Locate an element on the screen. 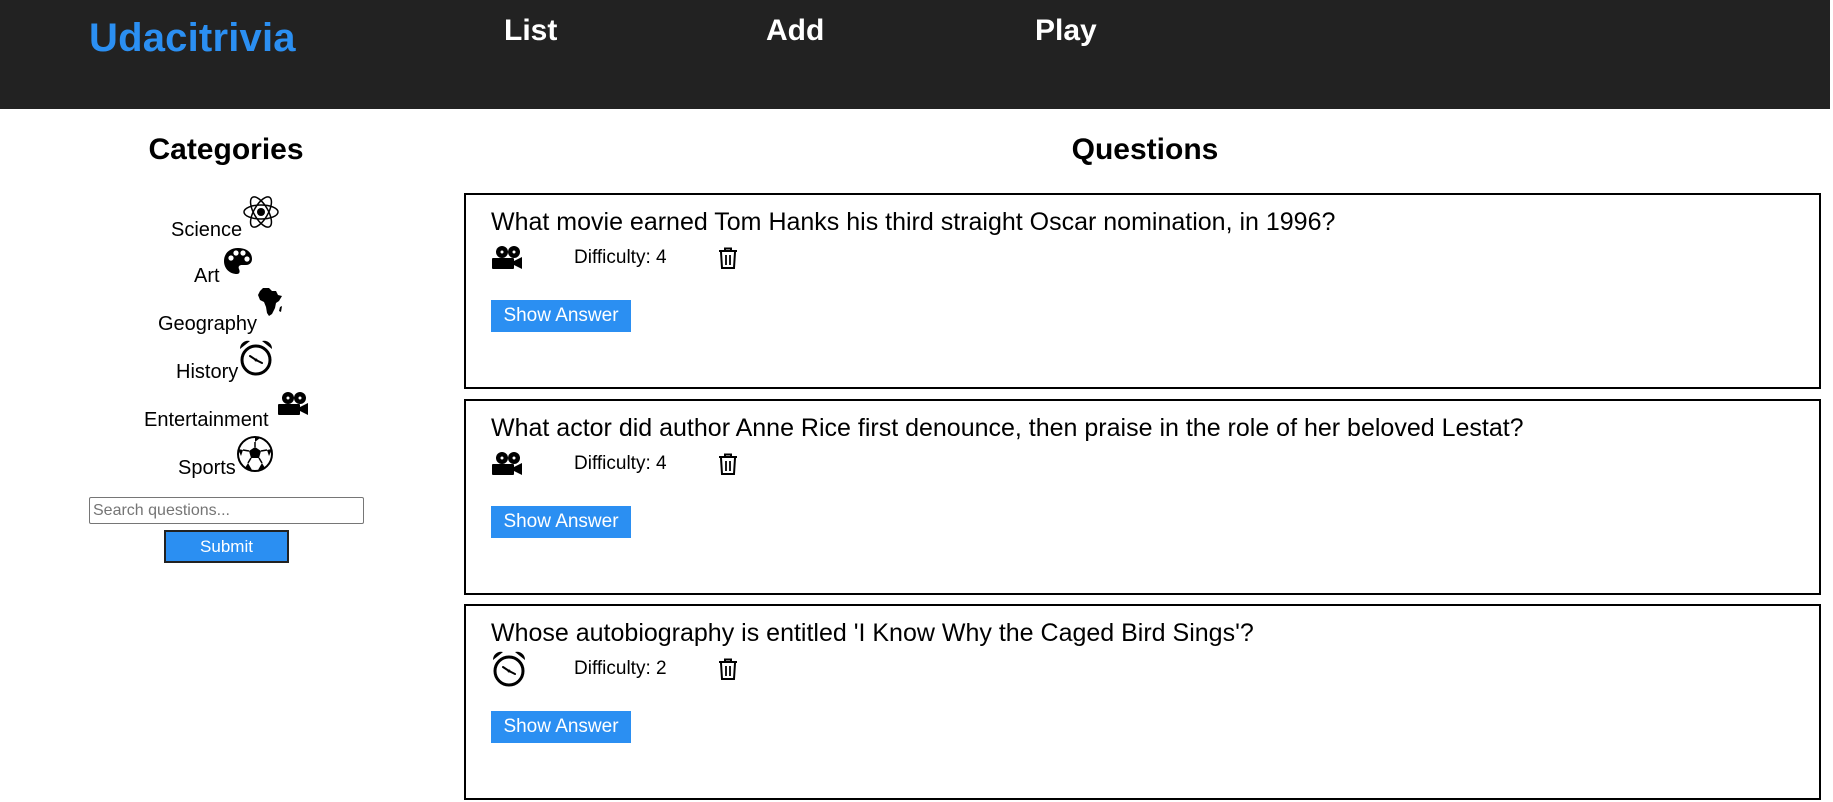 Image resolution: width=1833 pixels, height=802 pixels. category-label: Entertainment is located at coordinates (206, 420).